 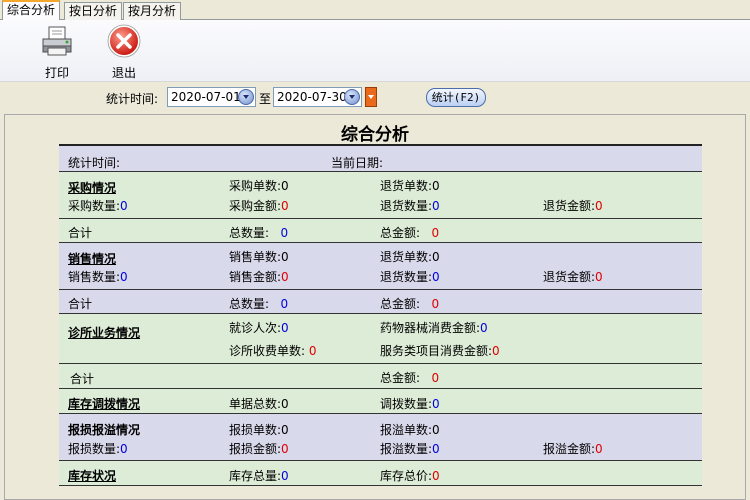 I want to click on loss-qty: 报损数量:0, so click(x=98, y=449).